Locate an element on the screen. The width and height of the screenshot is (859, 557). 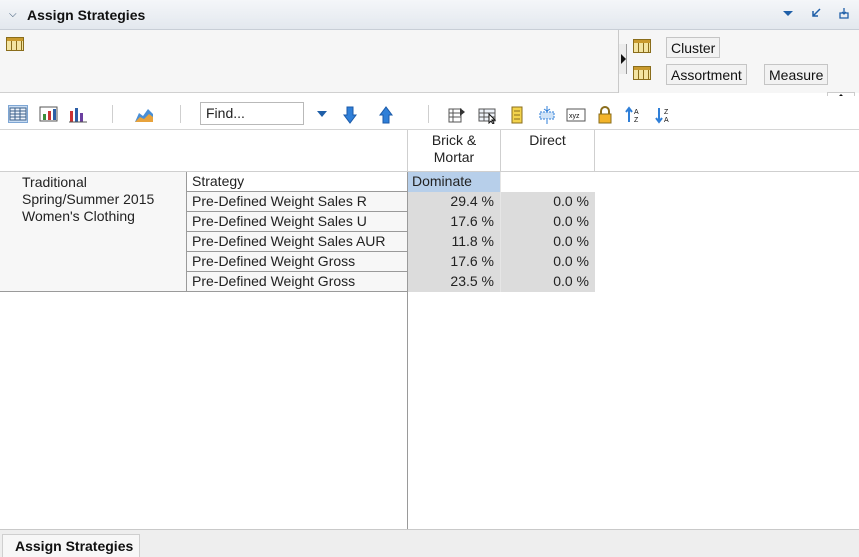
column-header-row: Brick & Mortar Direct is located at coordinates (429, 151).